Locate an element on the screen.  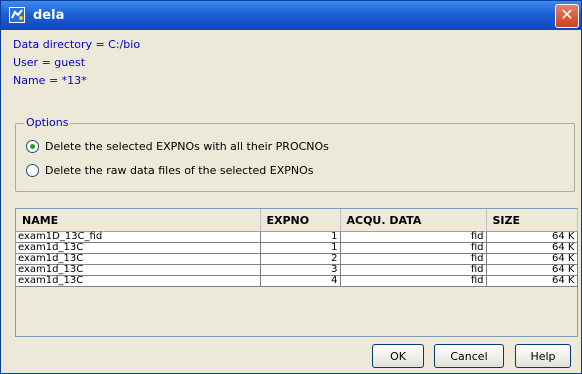
ok-button-label: OK is located at coordinates (398, 356).